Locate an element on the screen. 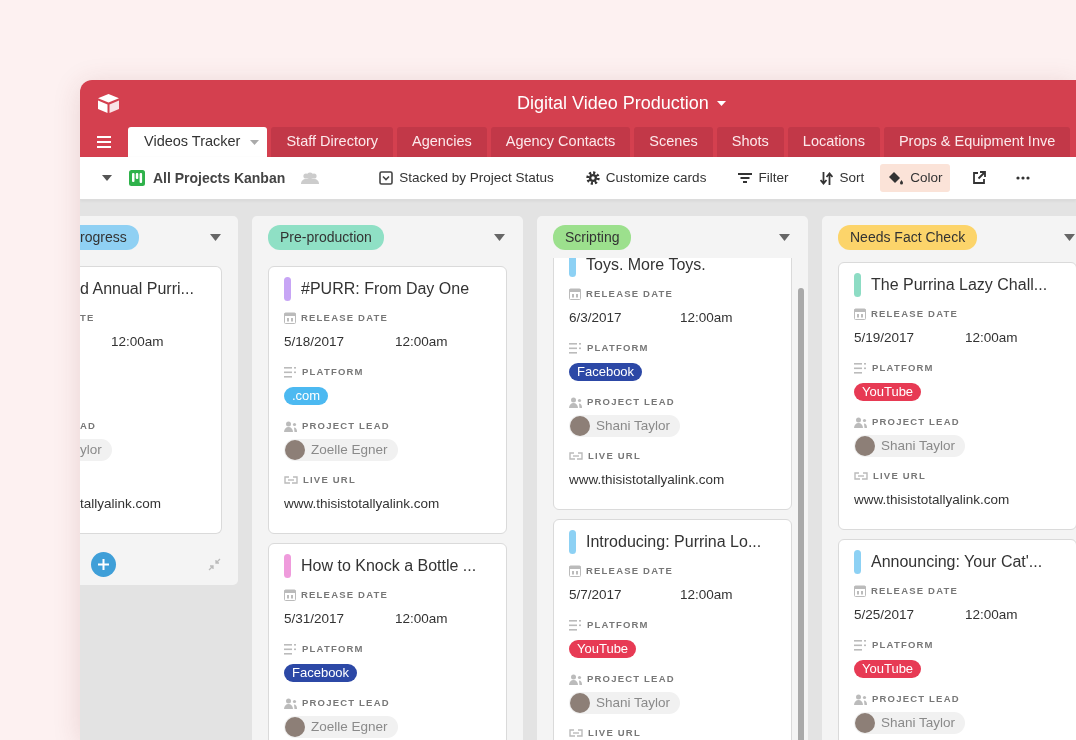 The width and height of the screenshot is (1076, 740). url-value: tallyalink.com is located at coordinates (121, 504).